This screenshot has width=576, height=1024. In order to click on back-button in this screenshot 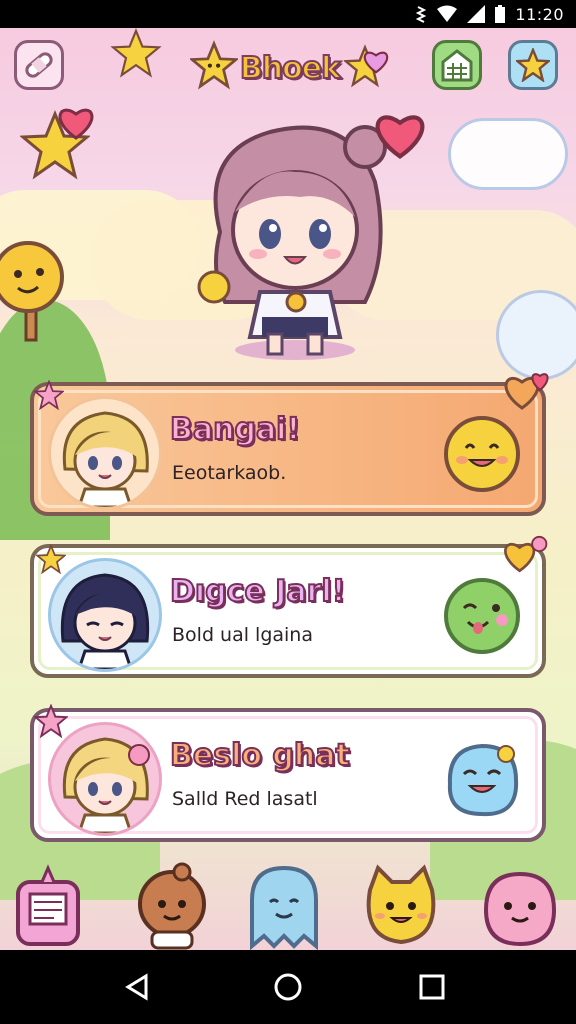, I will do `click(138, 987)`.